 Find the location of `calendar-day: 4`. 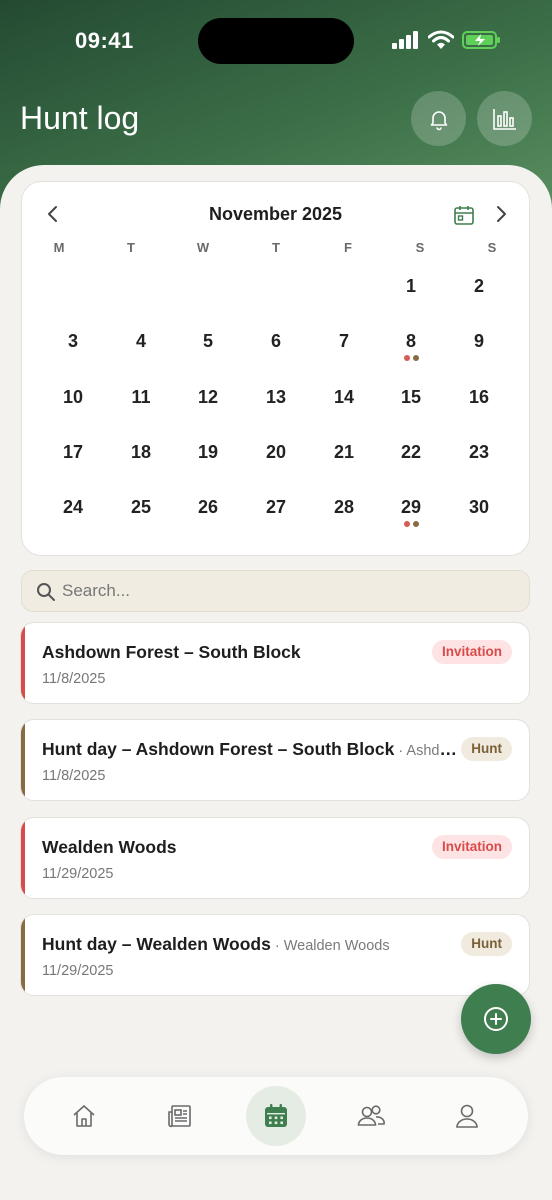

calendar-day: 4 is located at coordinates (141, 341).